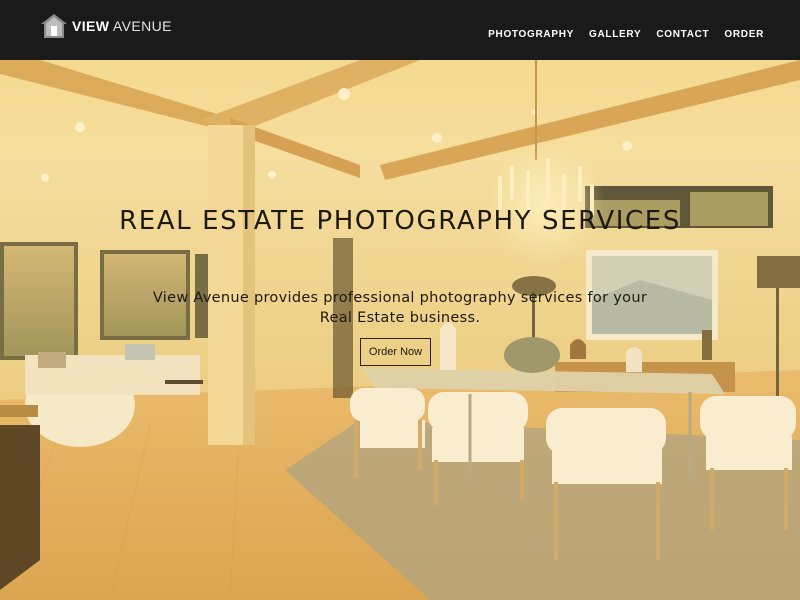 The width and height of the screenshot is (800, 600). I want to click on order-now-button: Order Now, so click(395, 352).